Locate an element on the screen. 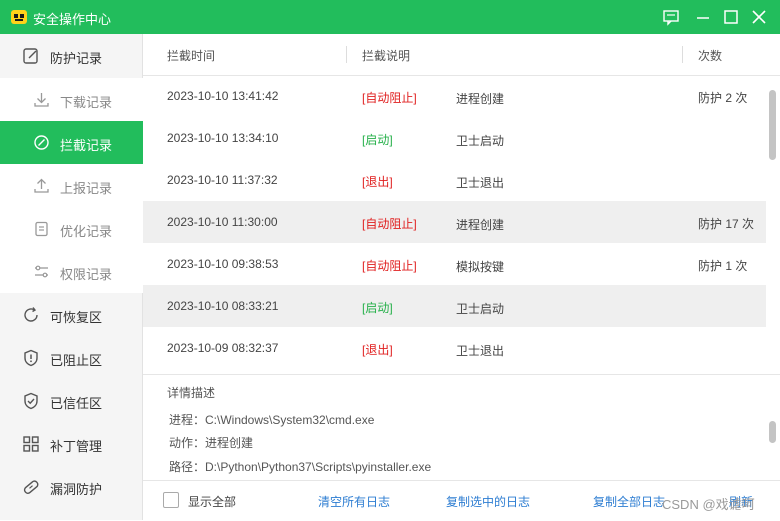  sidebar-item-vuln-protection: 漏洞防护 is located at coordinates (71, 486).